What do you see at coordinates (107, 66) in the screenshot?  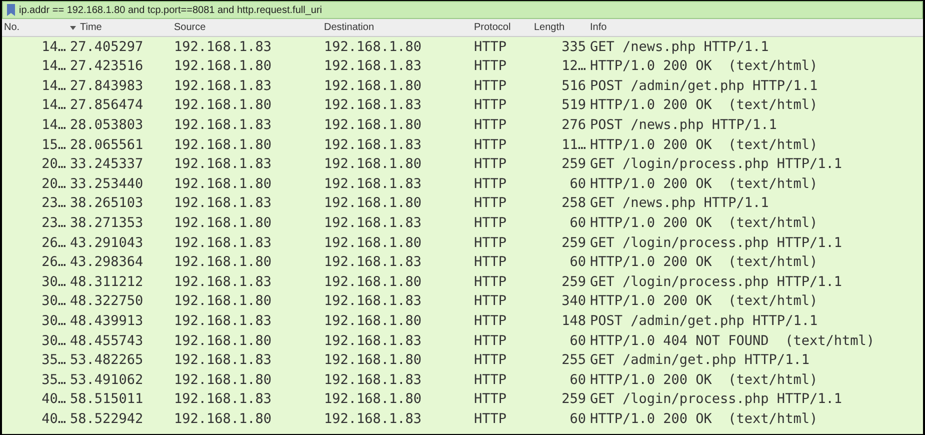 I see `table-cell-text: 27.423516` at bounding box center [107, 66].